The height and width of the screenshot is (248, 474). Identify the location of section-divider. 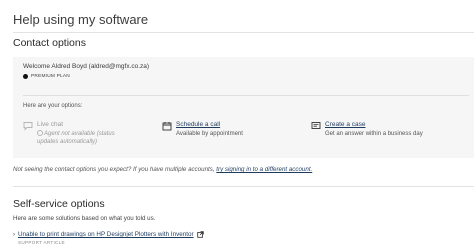
(243, 186).